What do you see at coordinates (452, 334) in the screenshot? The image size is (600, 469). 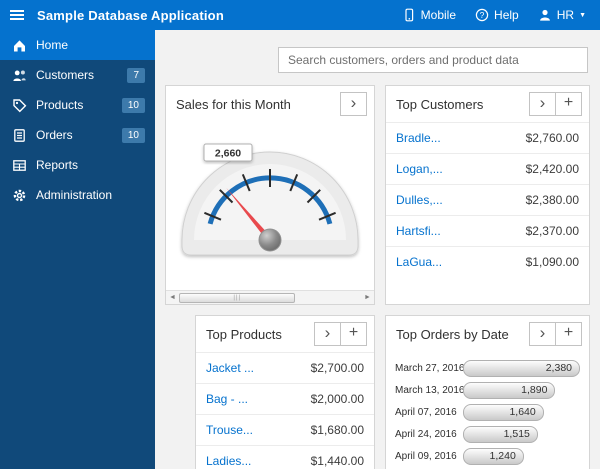 I see `card-title: Top Orders by Date` at bounding box center [452, 334].